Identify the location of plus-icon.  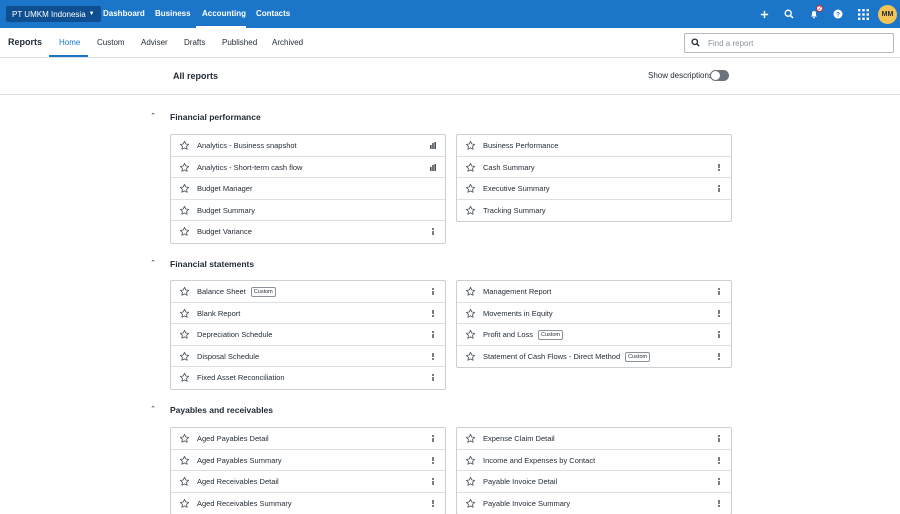
(764, 14).